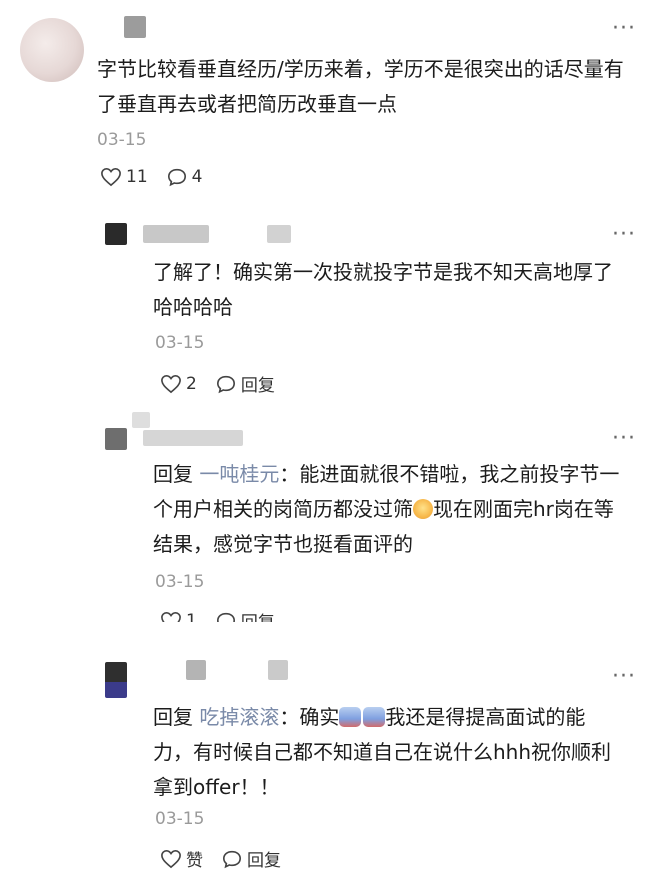 This screenshot has width=671, height=871. I want to click on crying-emoji-icon, so click(423, 509).